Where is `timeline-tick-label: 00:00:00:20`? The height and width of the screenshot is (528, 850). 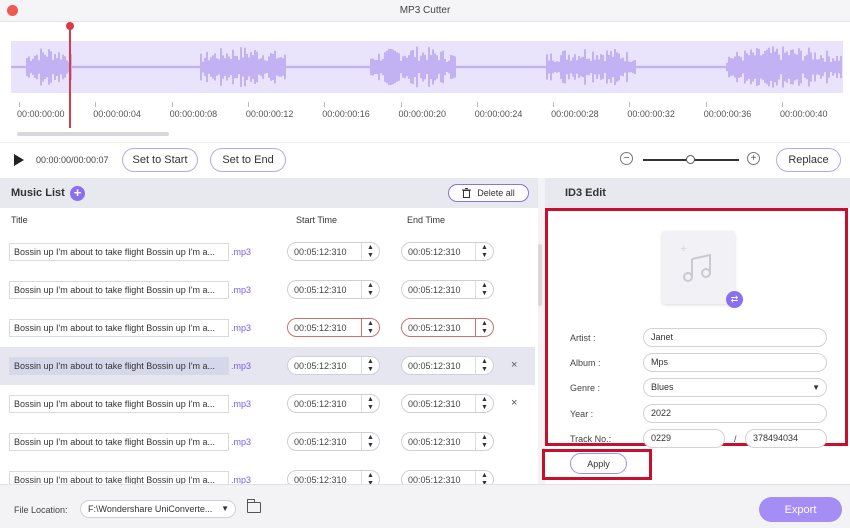 timeline-tick-label: 00:00:00:20 is located at coordinates (422, 114).